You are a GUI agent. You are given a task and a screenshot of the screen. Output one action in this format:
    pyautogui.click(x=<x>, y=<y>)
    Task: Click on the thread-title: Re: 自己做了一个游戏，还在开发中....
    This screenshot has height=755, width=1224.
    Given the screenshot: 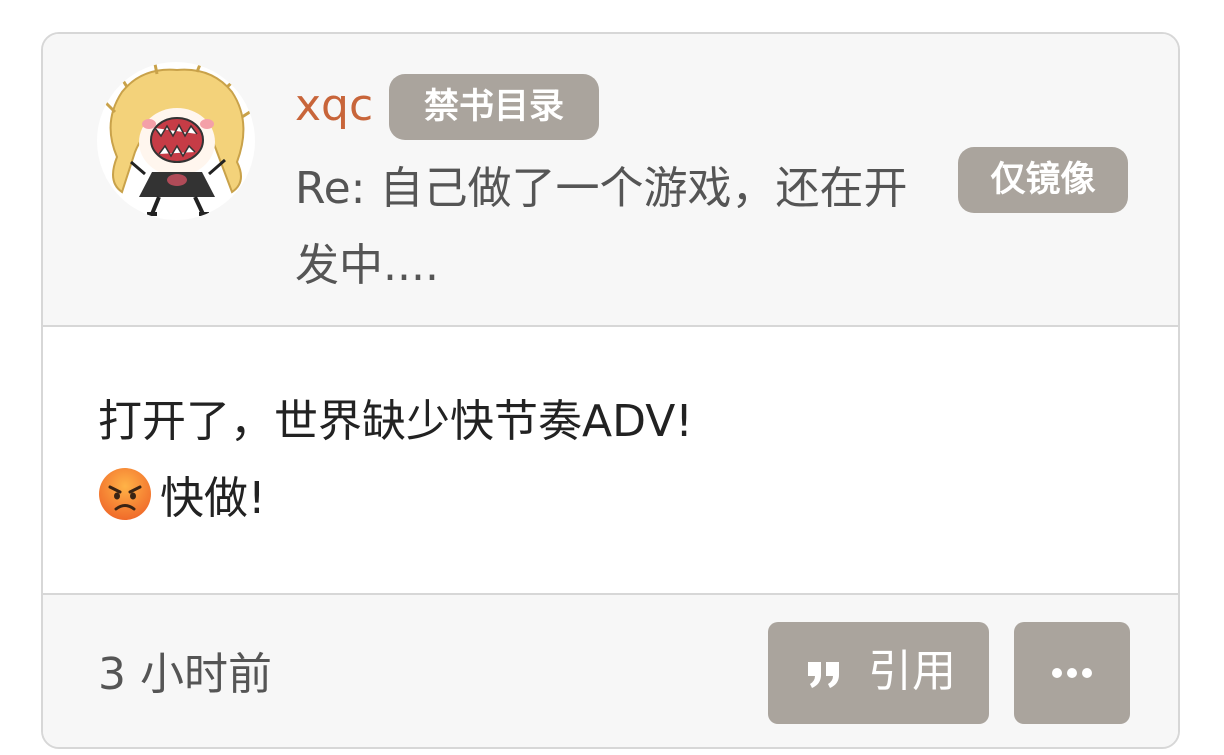 What is the action you would take?
    pyautogui.click(x=615, y=227)
    